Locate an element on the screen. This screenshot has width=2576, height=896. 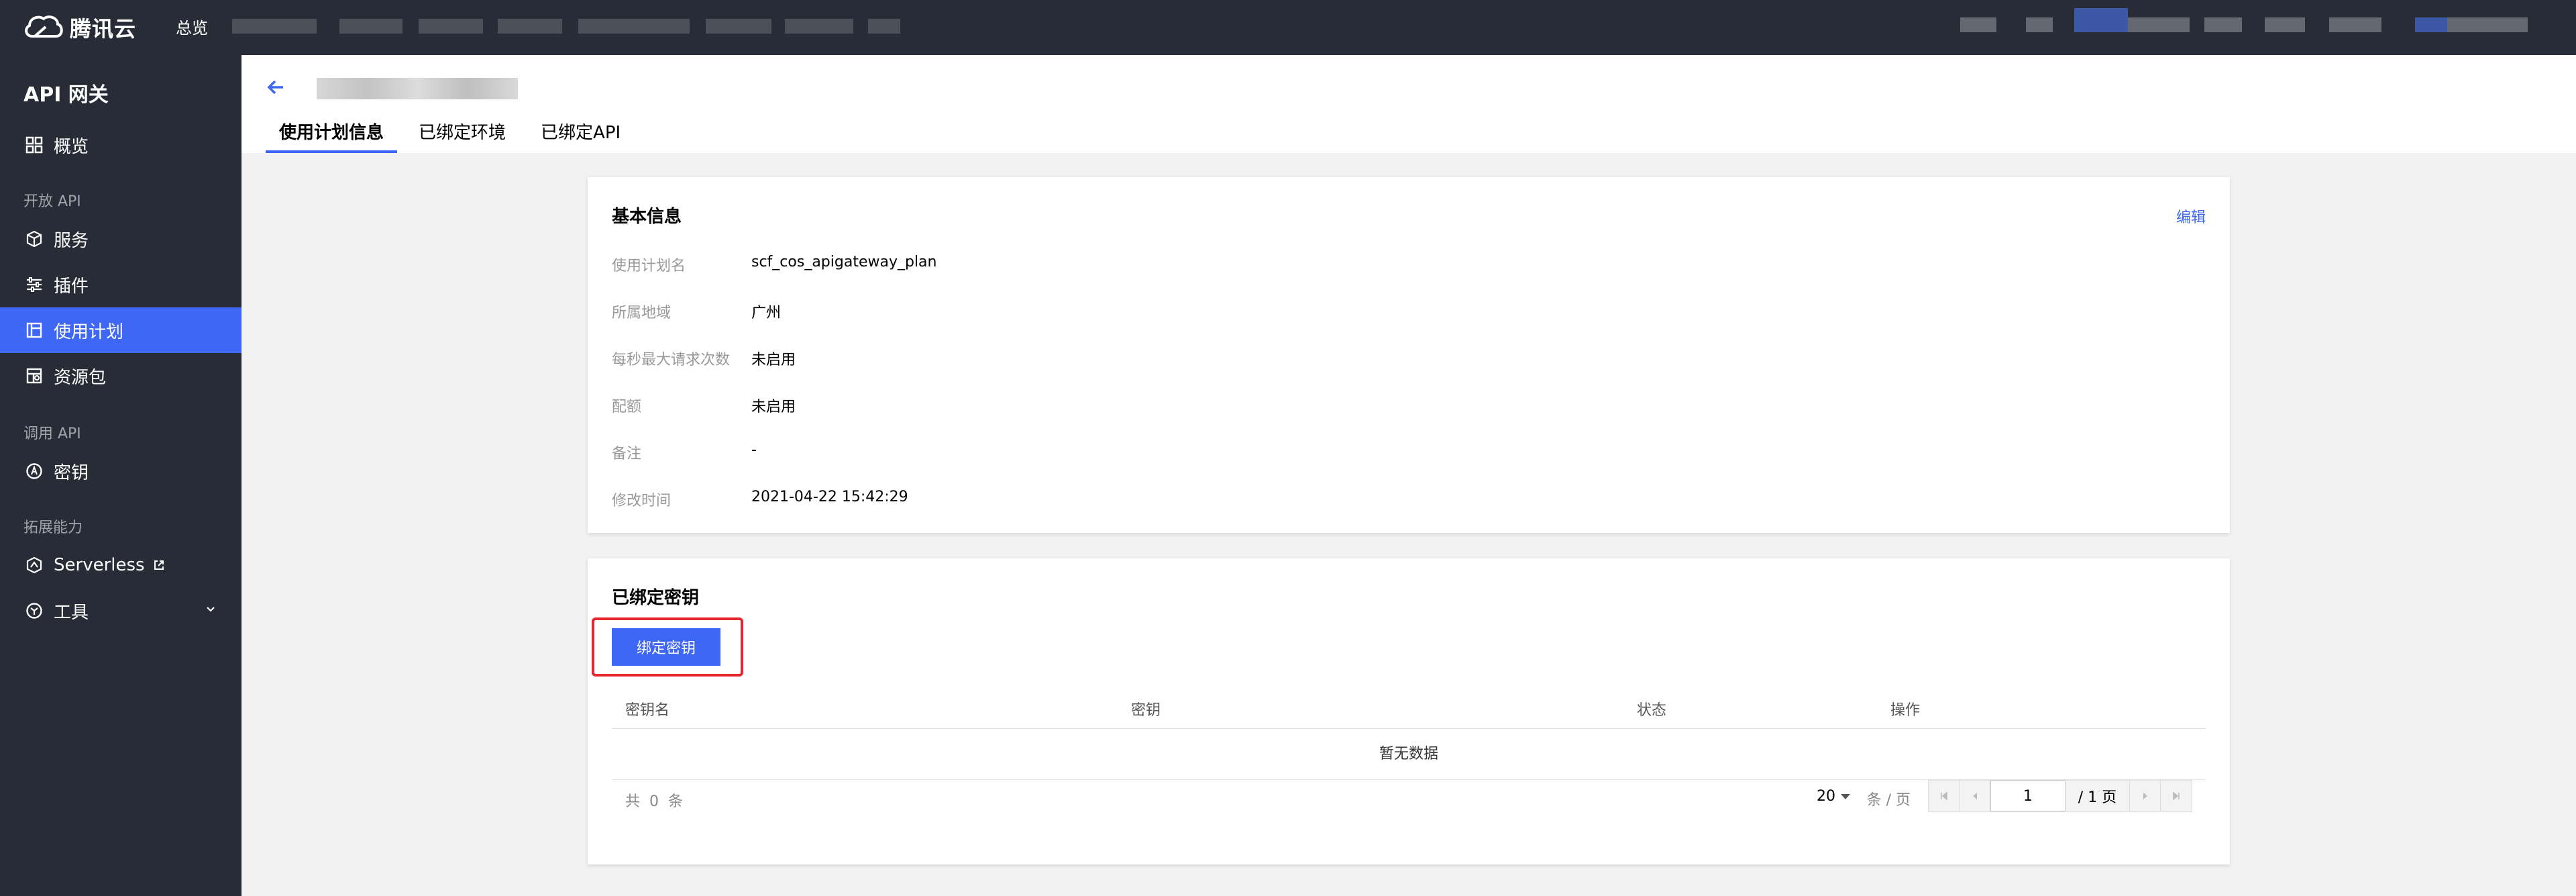
sidebar-item-serverless: Serverless is located at coordinates (120, 565).